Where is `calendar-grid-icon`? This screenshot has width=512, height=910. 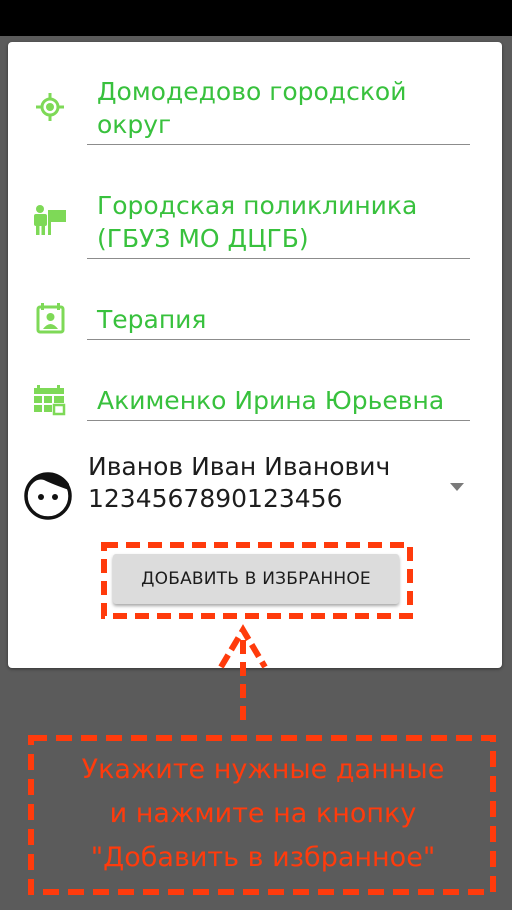
calendar-grid-icon is located at coordinates (50, 398).